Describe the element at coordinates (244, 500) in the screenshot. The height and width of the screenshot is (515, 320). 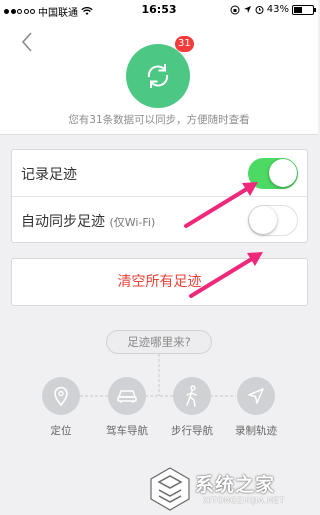
I see `watermark-url: XITONGZHIJIA.NET` at that location.